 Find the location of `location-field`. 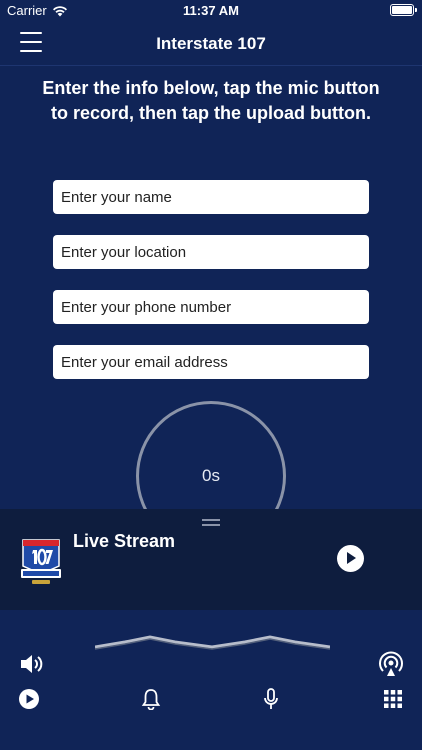

location-field is located at coordinates (211, 252).